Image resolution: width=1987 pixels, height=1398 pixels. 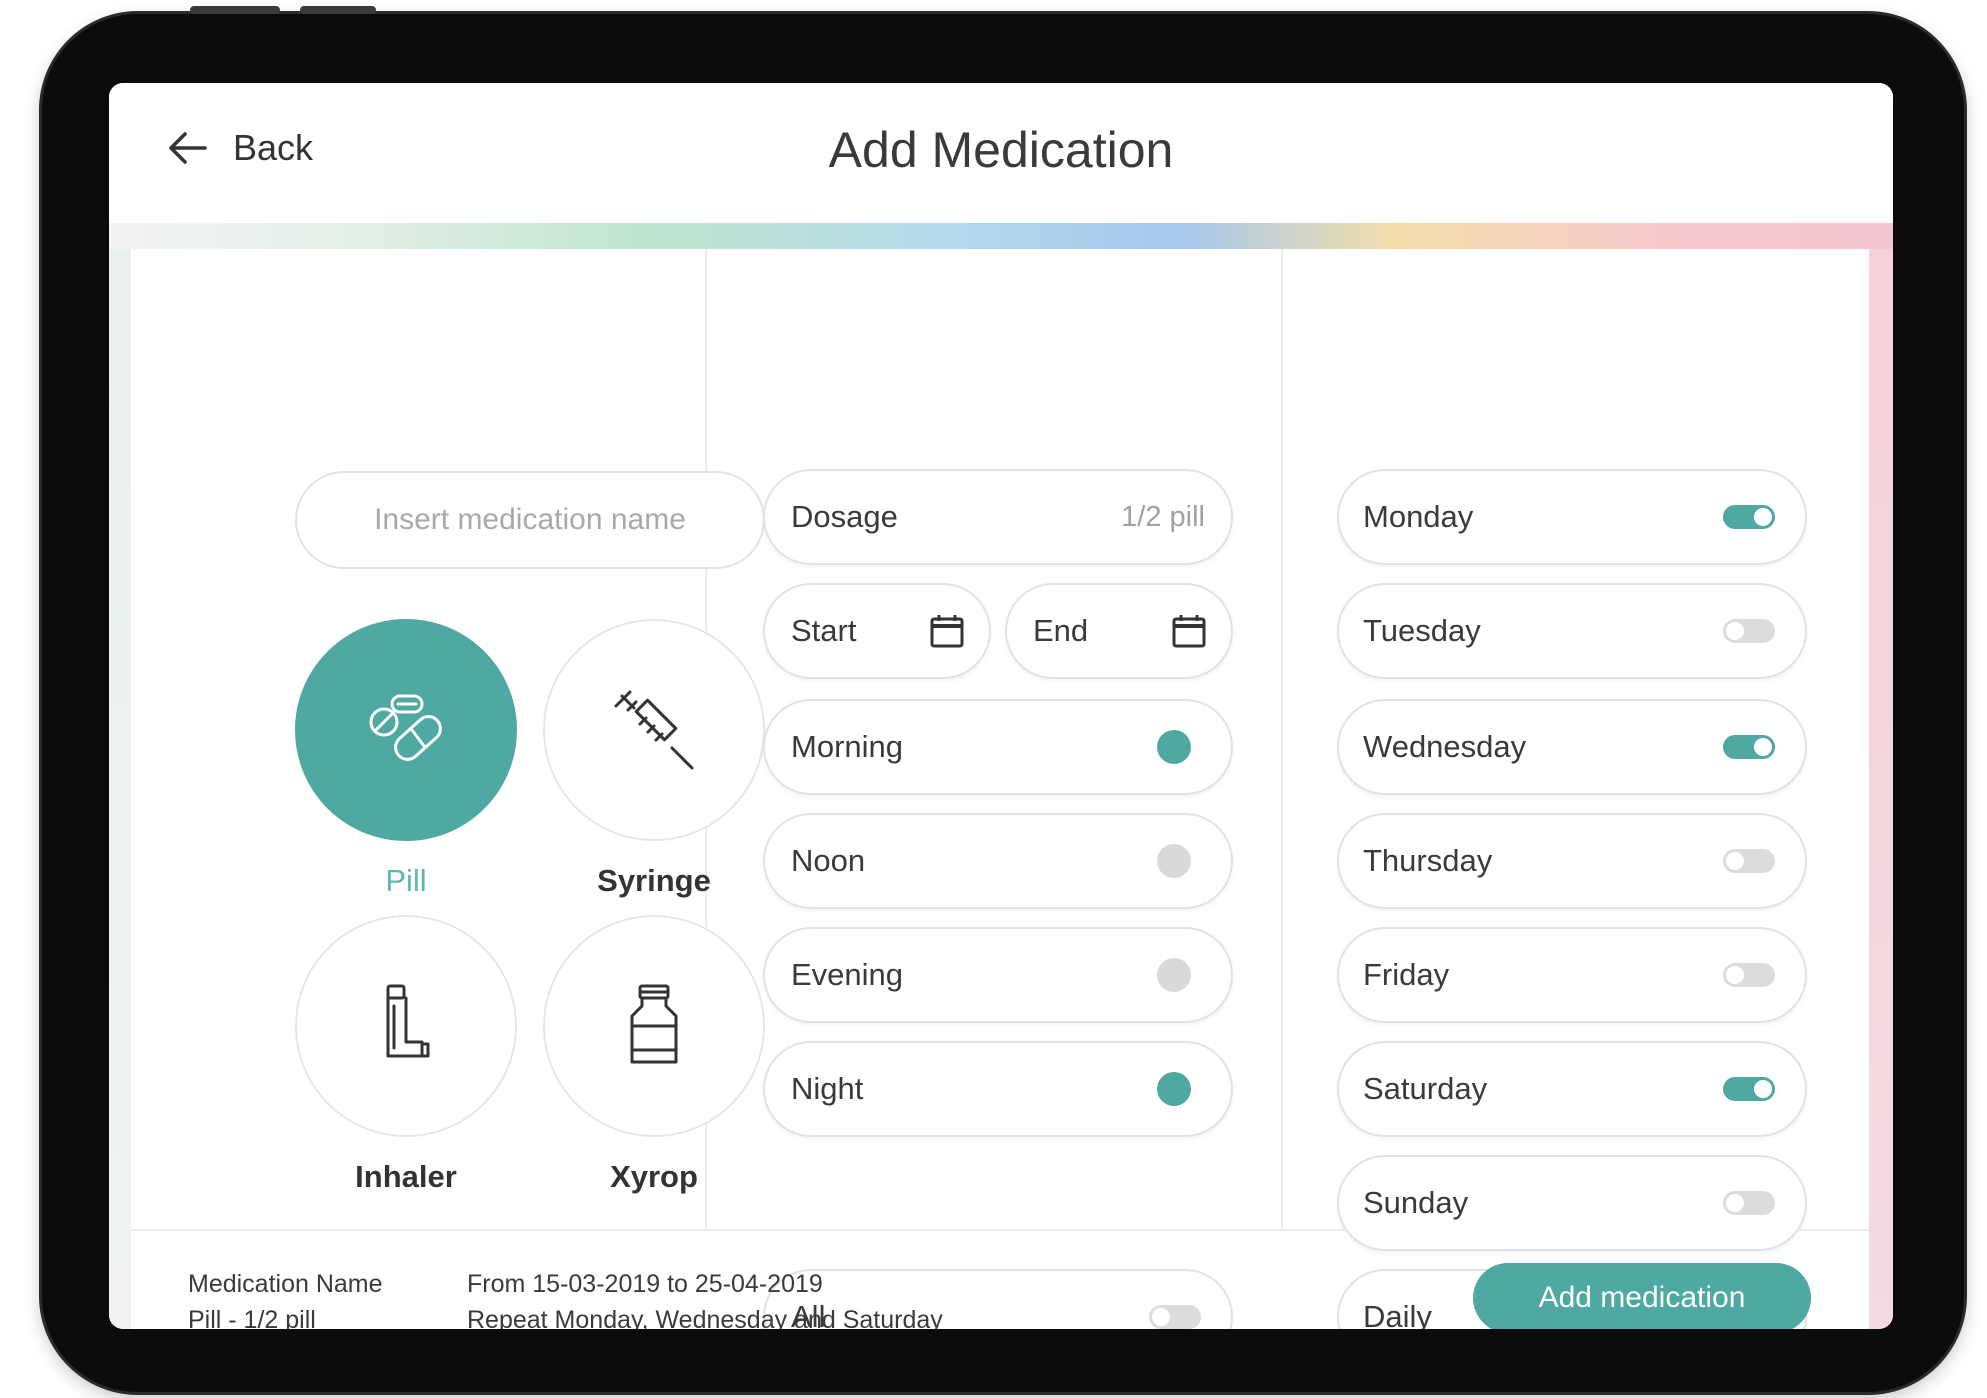 I want to click on time-row-evening: Evening, so click(x=998, y=975).